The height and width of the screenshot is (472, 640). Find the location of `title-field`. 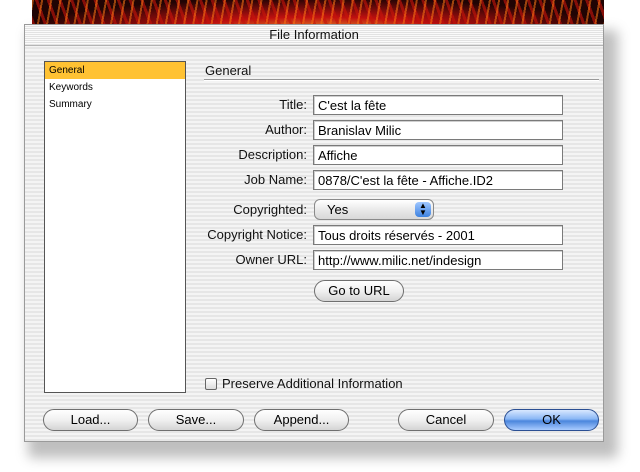

title-field is located at coordinates (438, 105).